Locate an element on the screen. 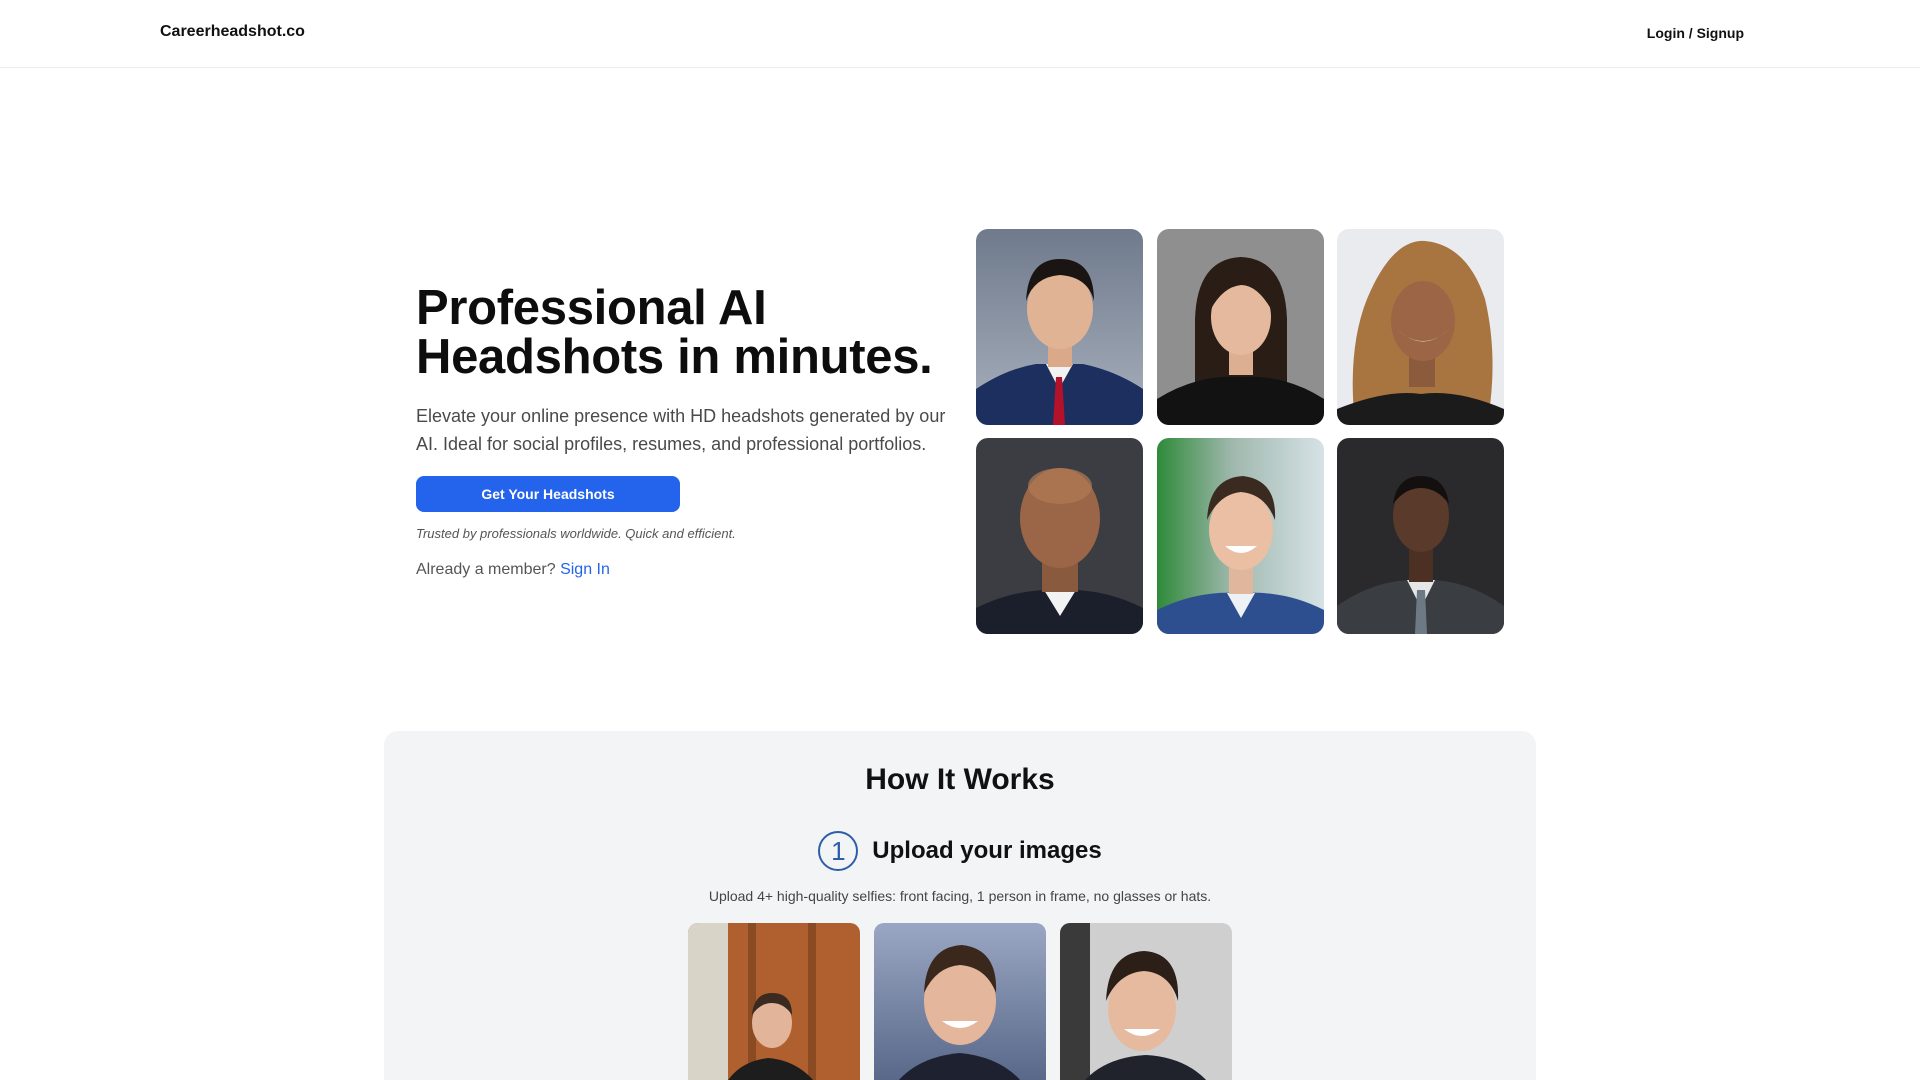 The height and width of the screenshot is (1080, 1920). hero-title-line-1: Professional AI is located at coordinates (591, 308).